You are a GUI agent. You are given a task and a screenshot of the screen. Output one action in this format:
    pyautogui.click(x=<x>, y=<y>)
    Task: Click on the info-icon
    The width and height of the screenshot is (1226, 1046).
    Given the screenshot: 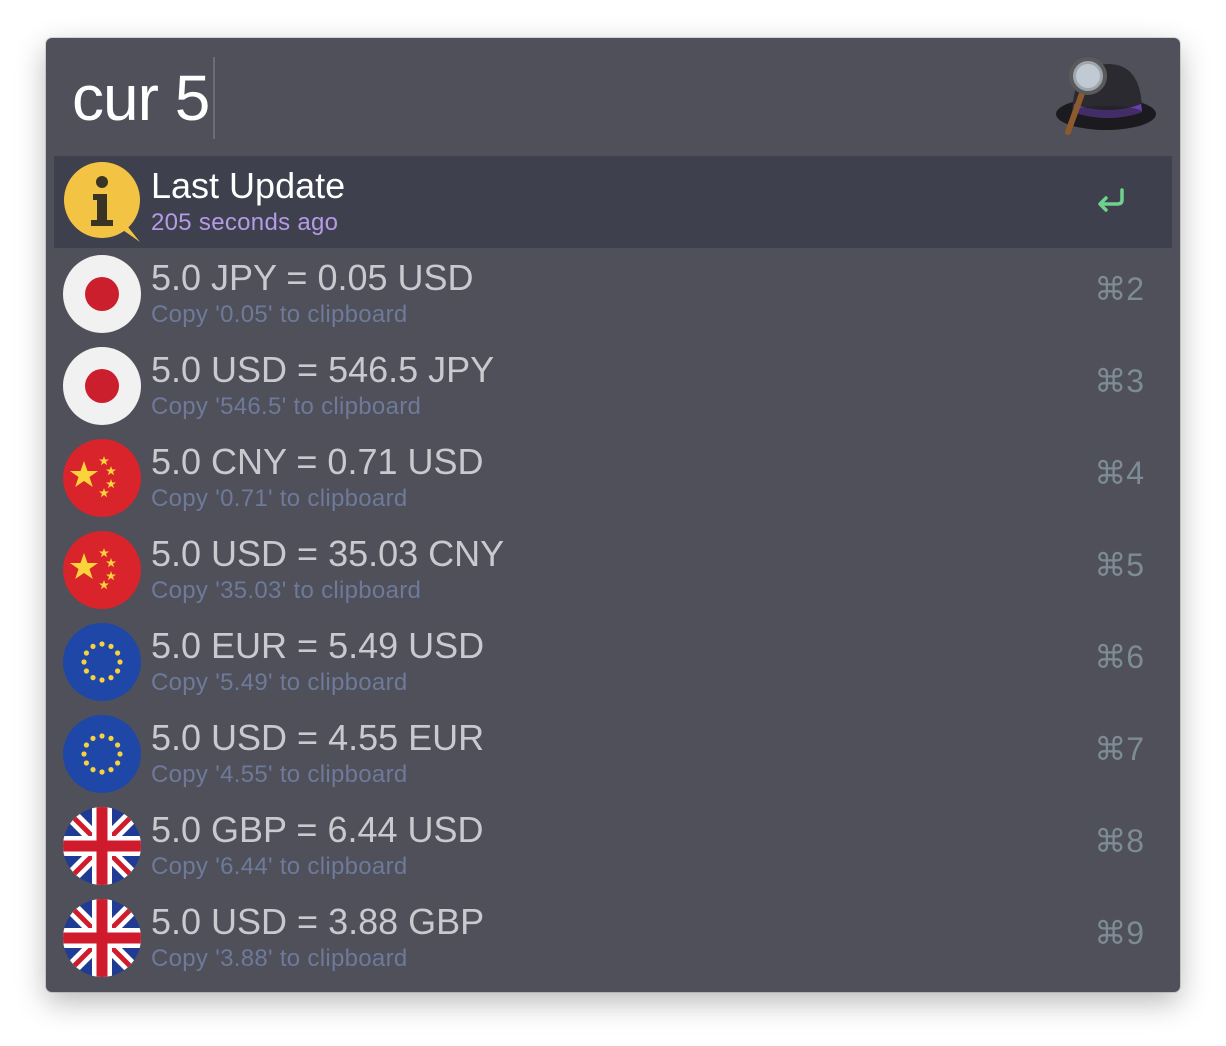 What is the action you would take?
    pyautogui.click(x=102, y=202)
    